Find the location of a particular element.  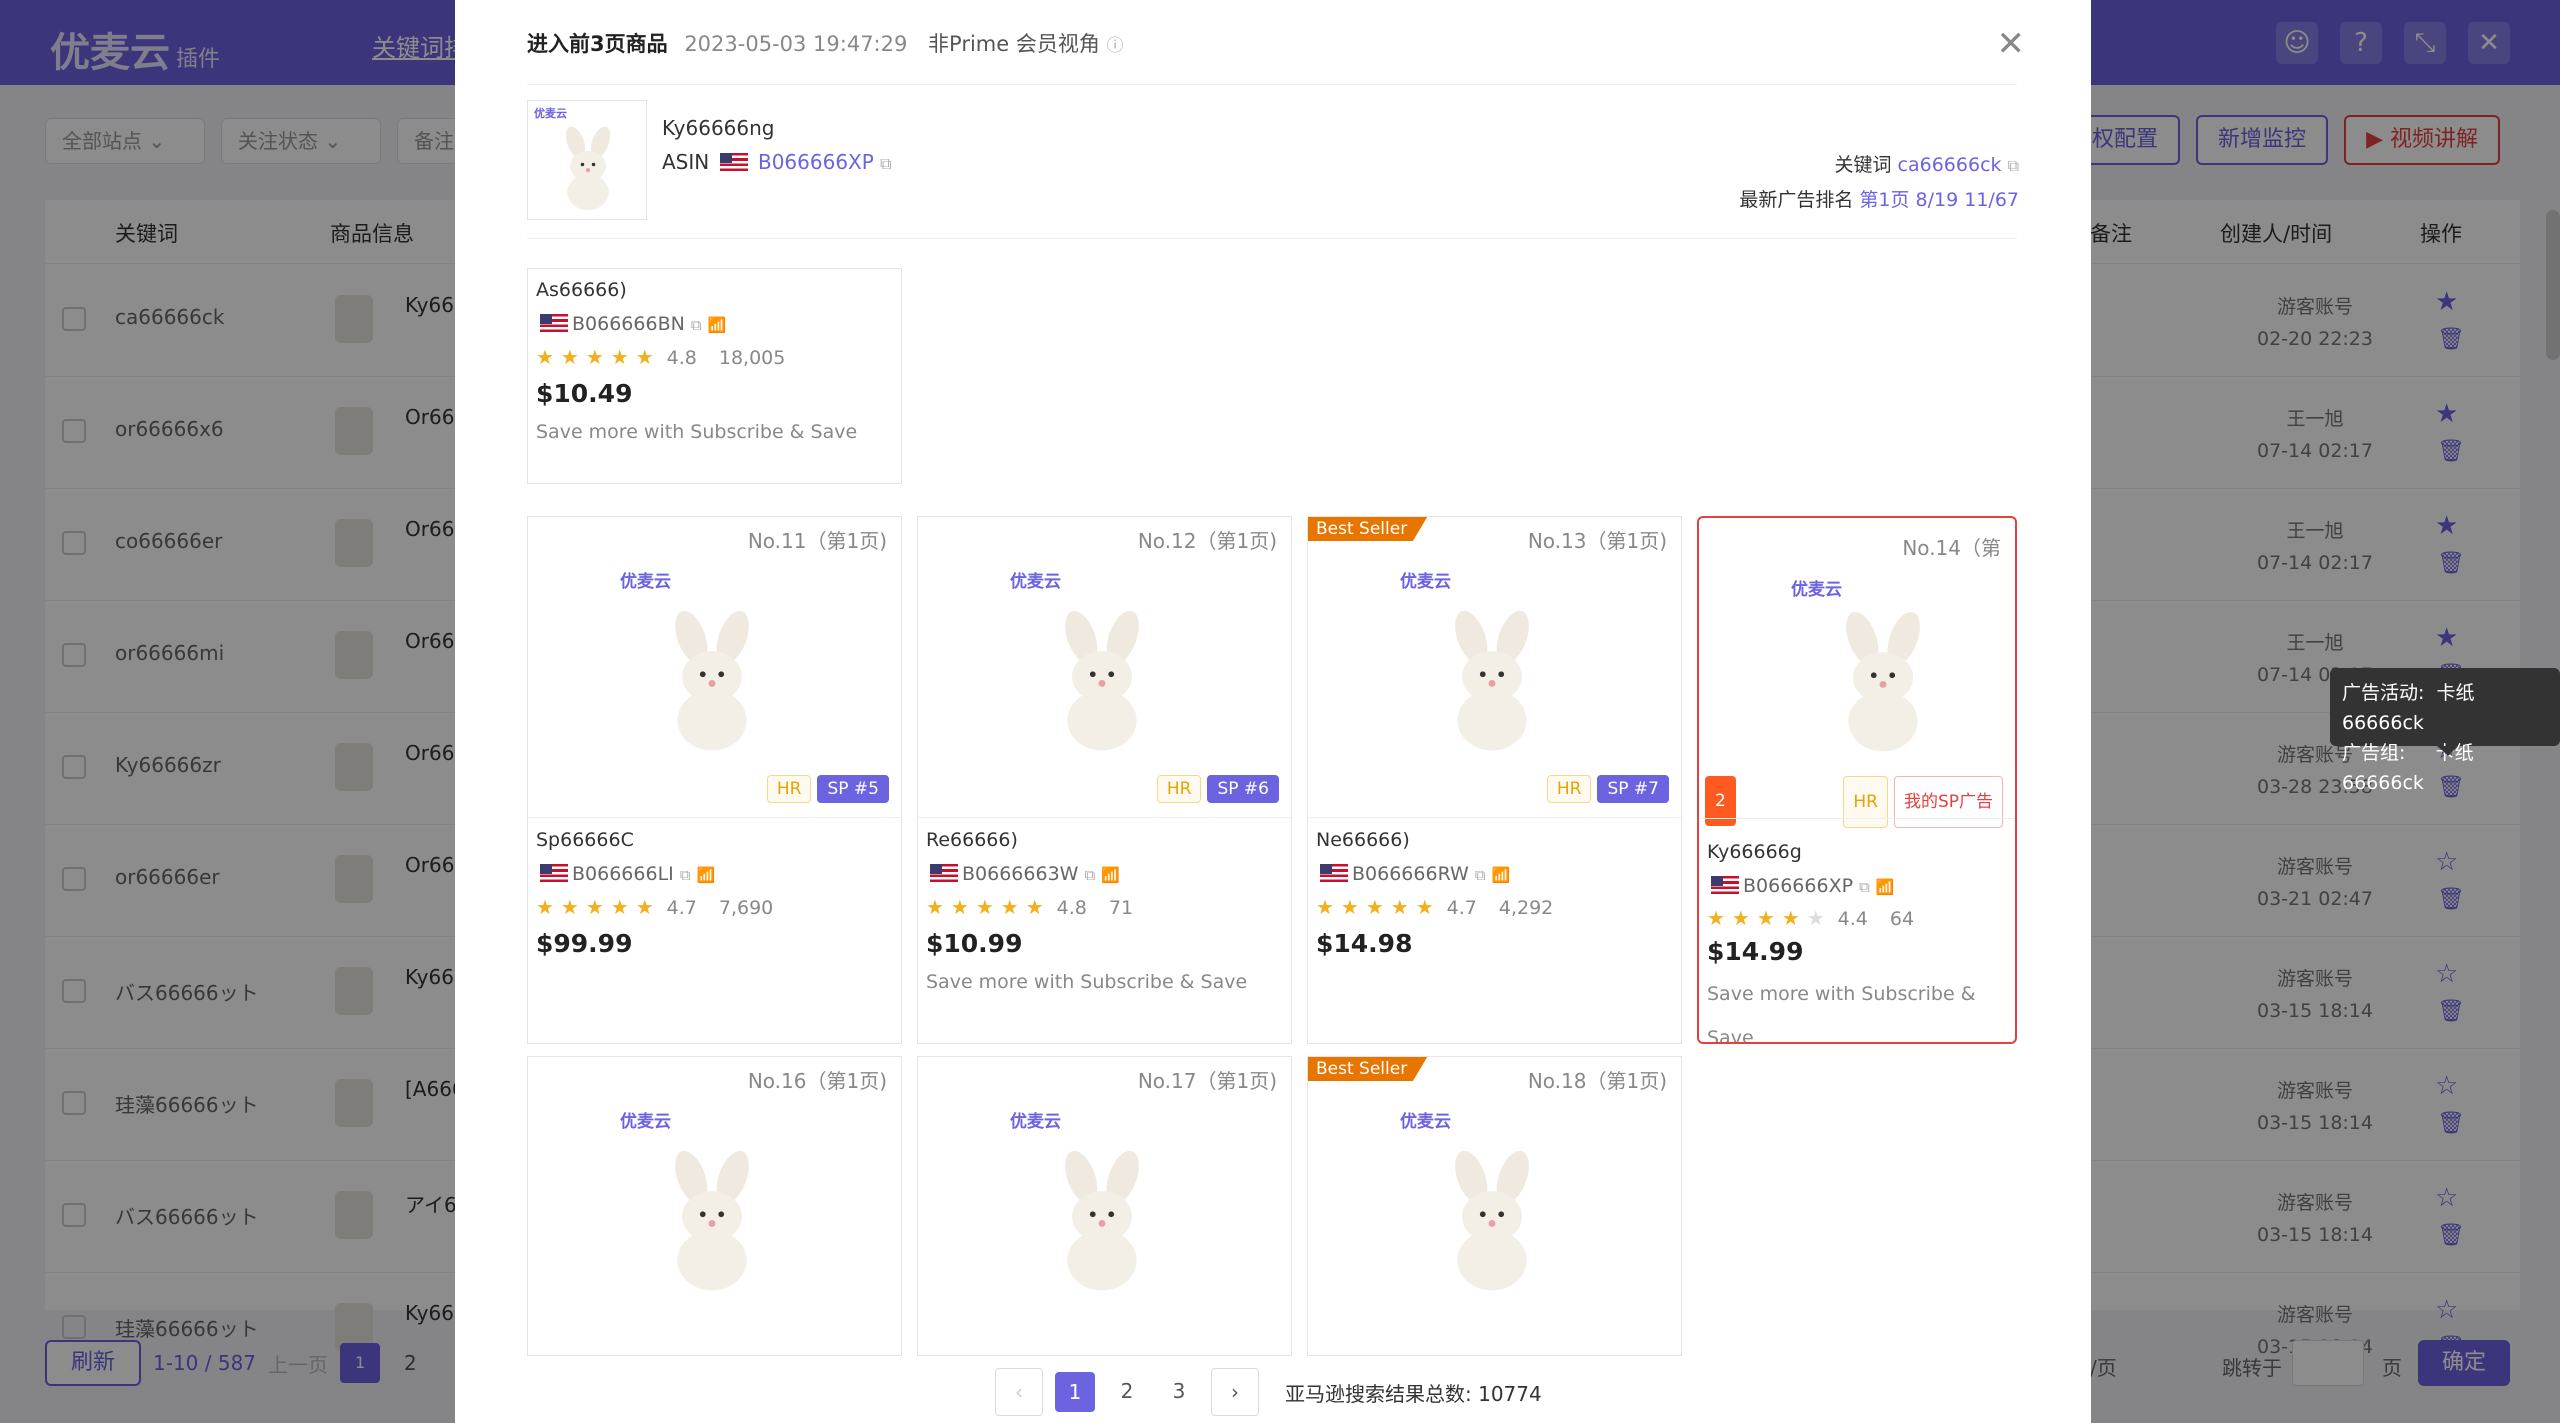

rank-number: No.18（第1页) is located at coordinates (1597, 1081).